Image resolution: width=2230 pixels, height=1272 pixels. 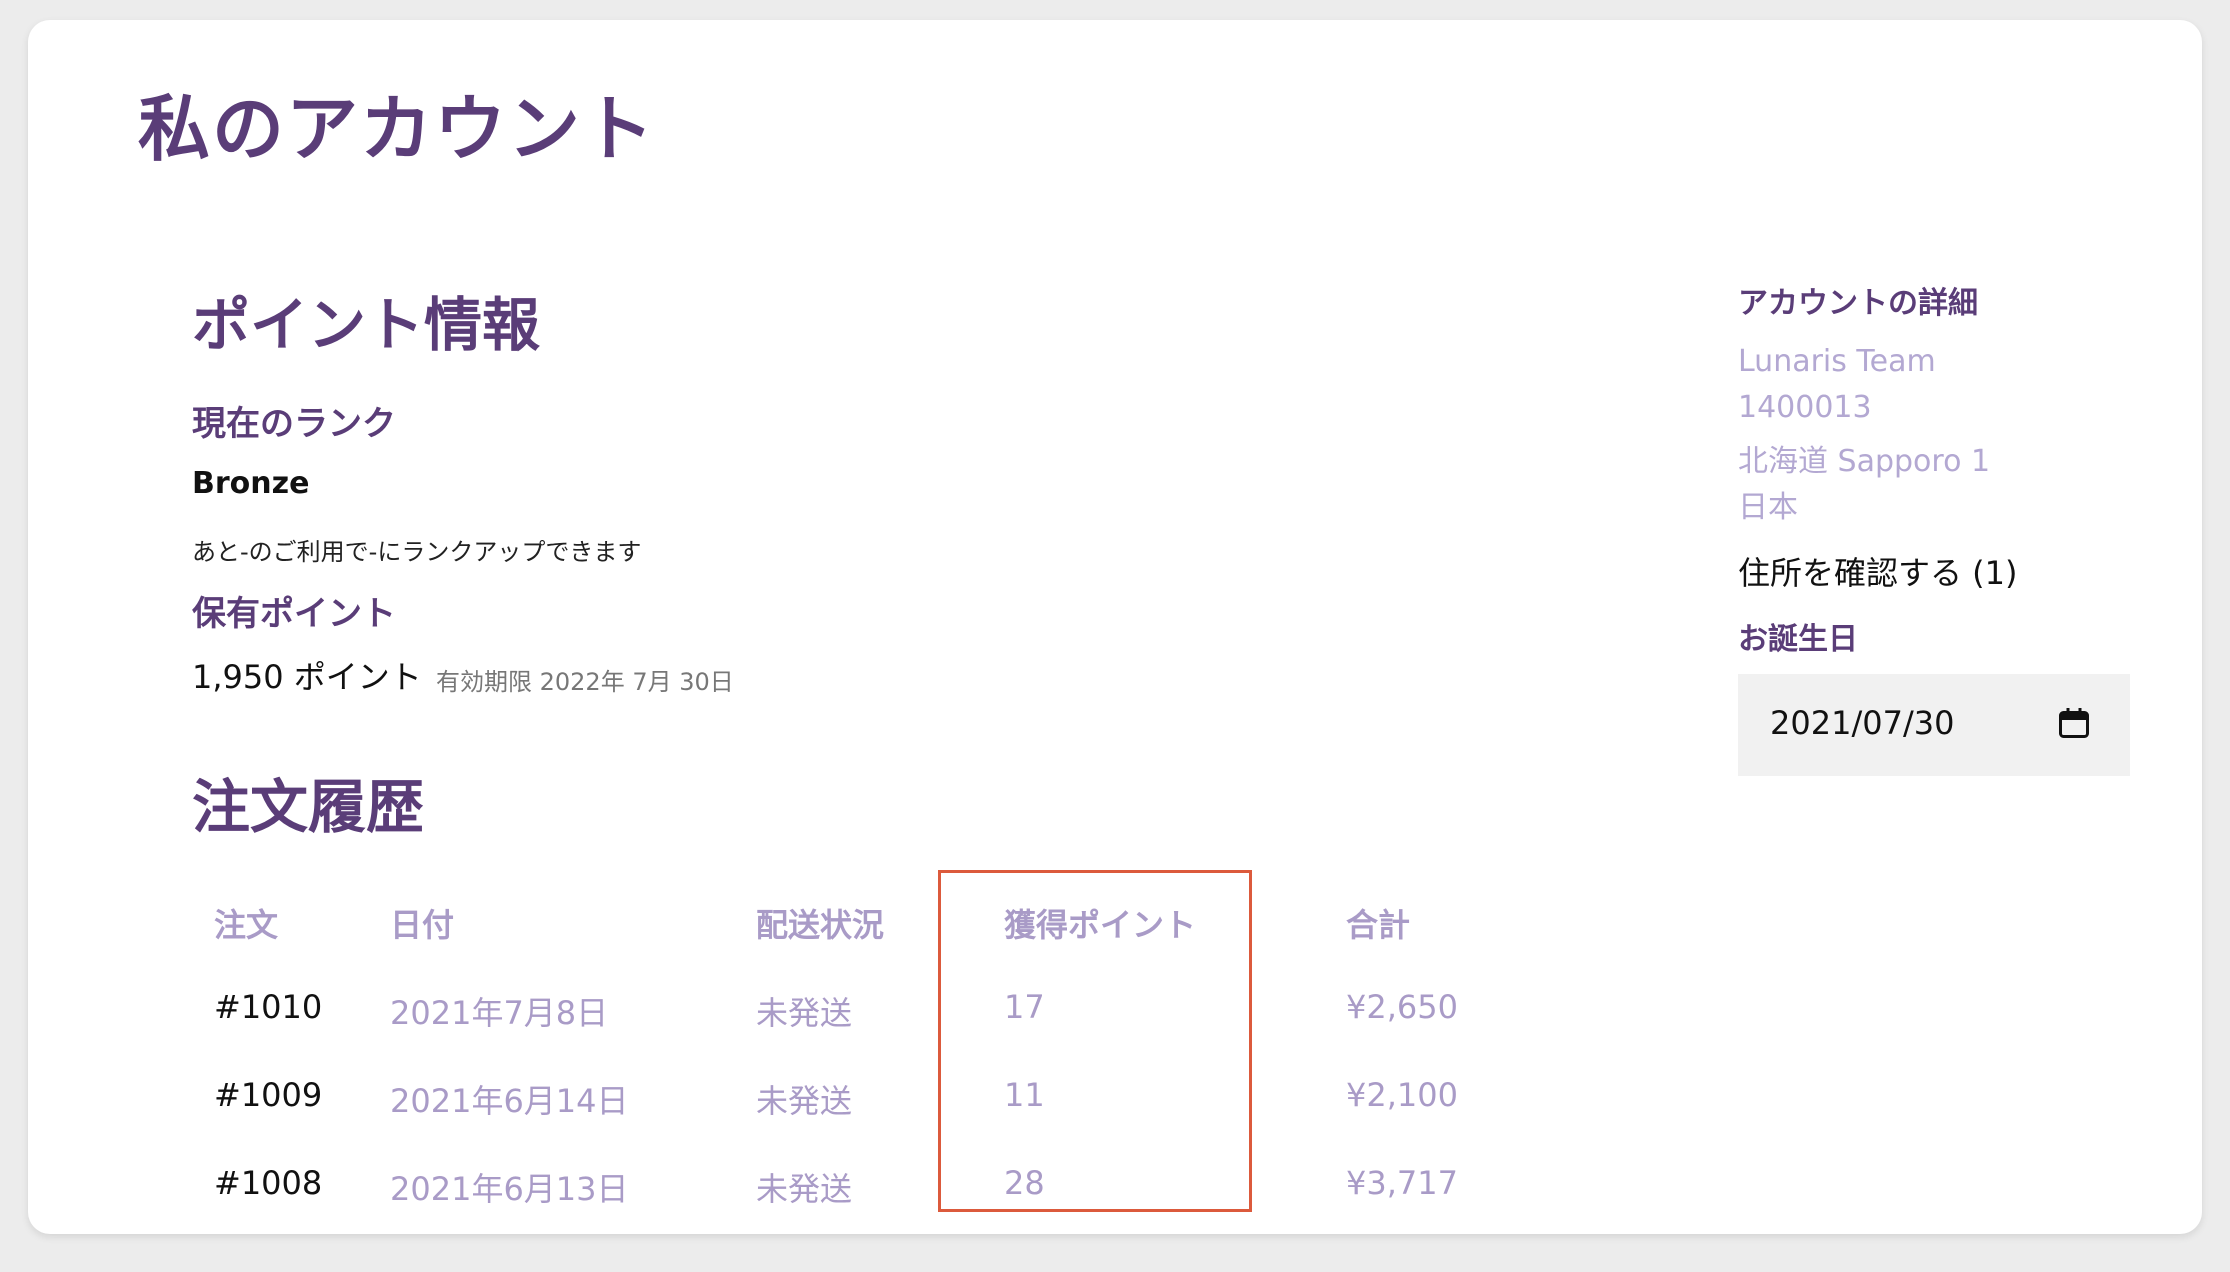 What do you see at coordinates (1864, 461) in the screenshot?
I see `address-line-city: 北海道 Sapporo 1` at bounding box center [1864, 461].